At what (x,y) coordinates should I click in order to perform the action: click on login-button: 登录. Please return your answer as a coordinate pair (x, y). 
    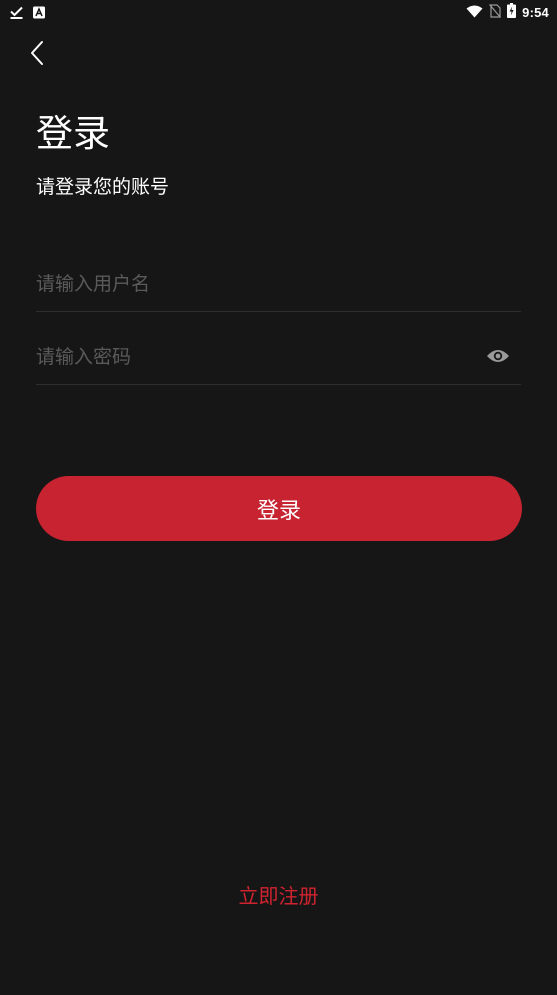
    Looking at the image, I should click on (279, 508).